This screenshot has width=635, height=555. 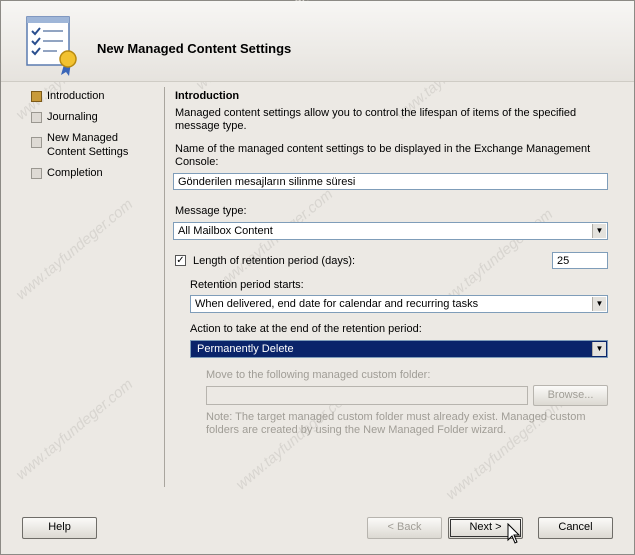 I want to click on help-button: Help, so click(x=59, y=528).